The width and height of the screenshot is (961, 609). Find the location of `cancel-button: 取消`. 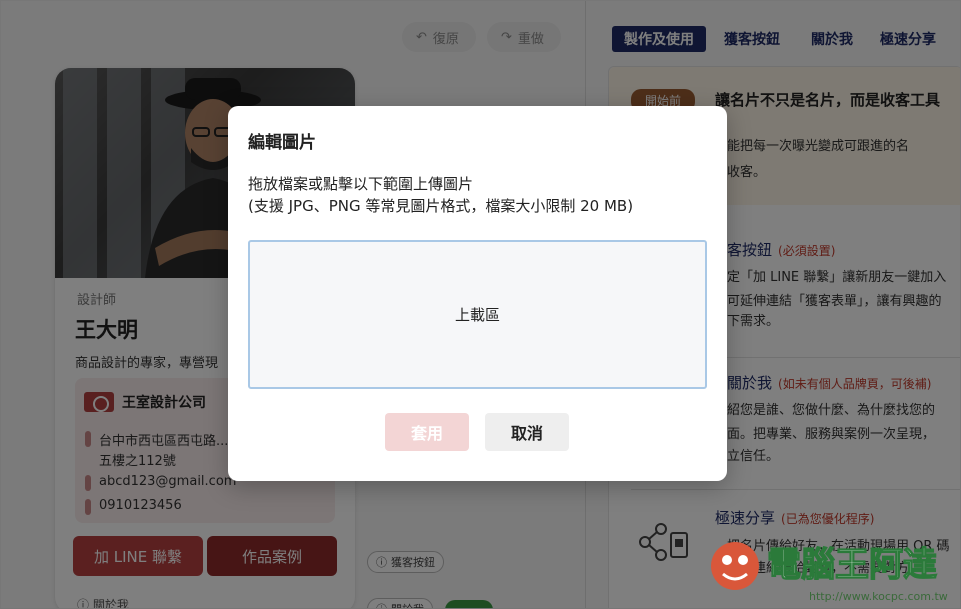

cancel-button: 取消 is located at coordinates (527, 432).